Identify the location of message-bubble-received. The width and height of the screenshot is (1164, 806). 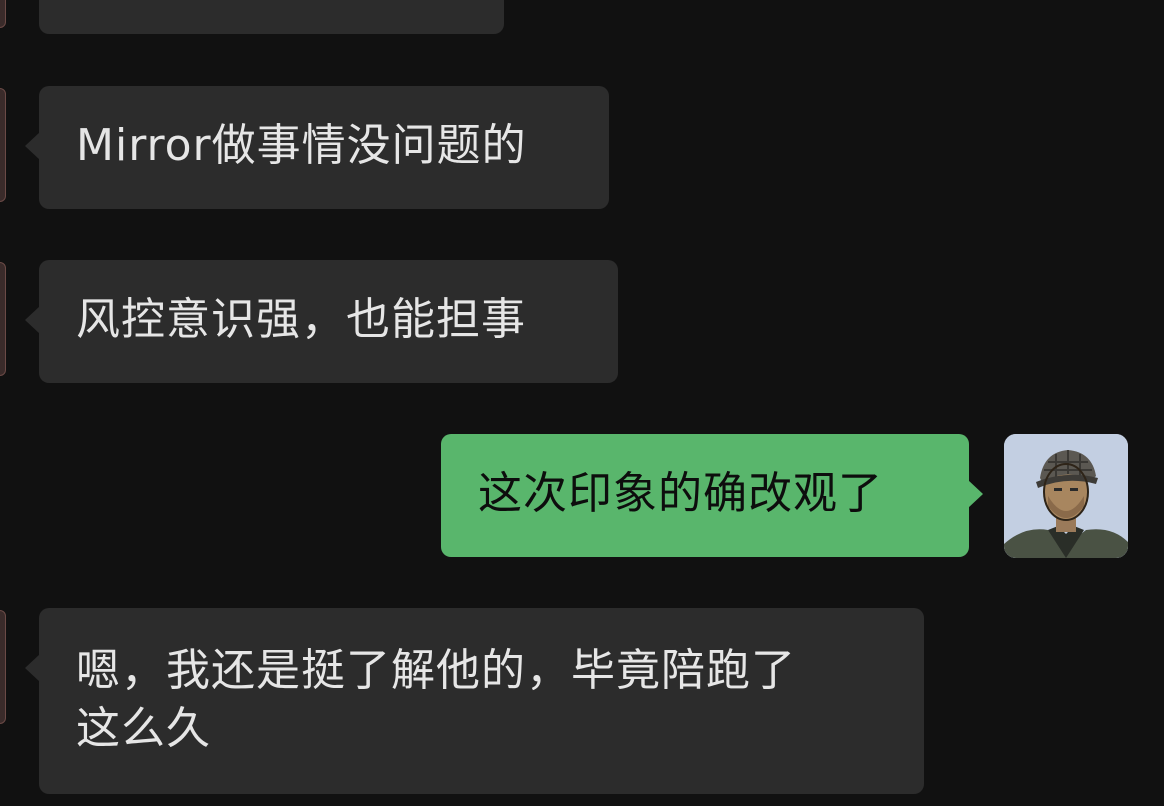
(271, 17).